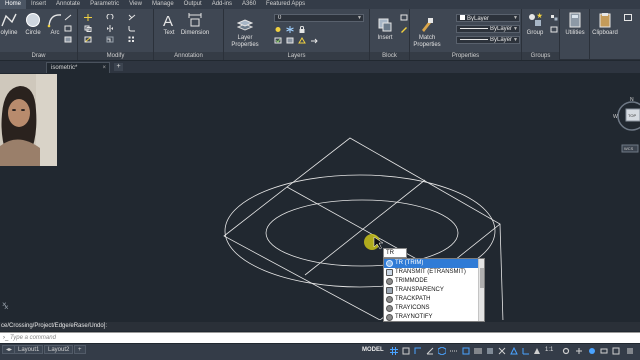  Describe the element at coordinates (104, 4) in the screenshot. I see `tab-parametric: Parametric` at that location.